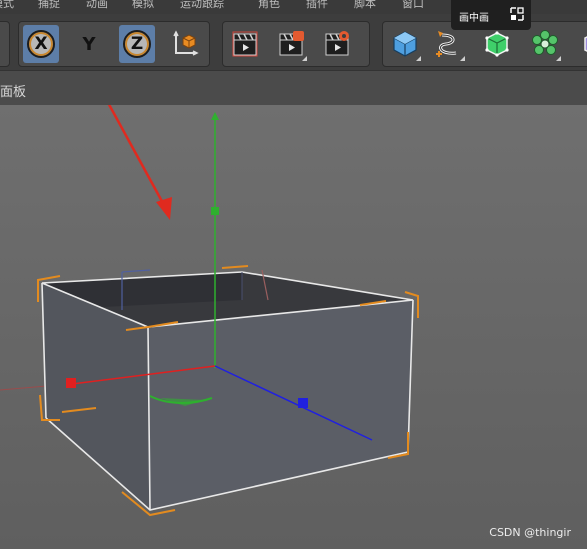 The height and width of the screenshot is (549, 587). Describe the element at coordinates (5, 44) in the screenshot. I see `toolbar-group-left` at that location.